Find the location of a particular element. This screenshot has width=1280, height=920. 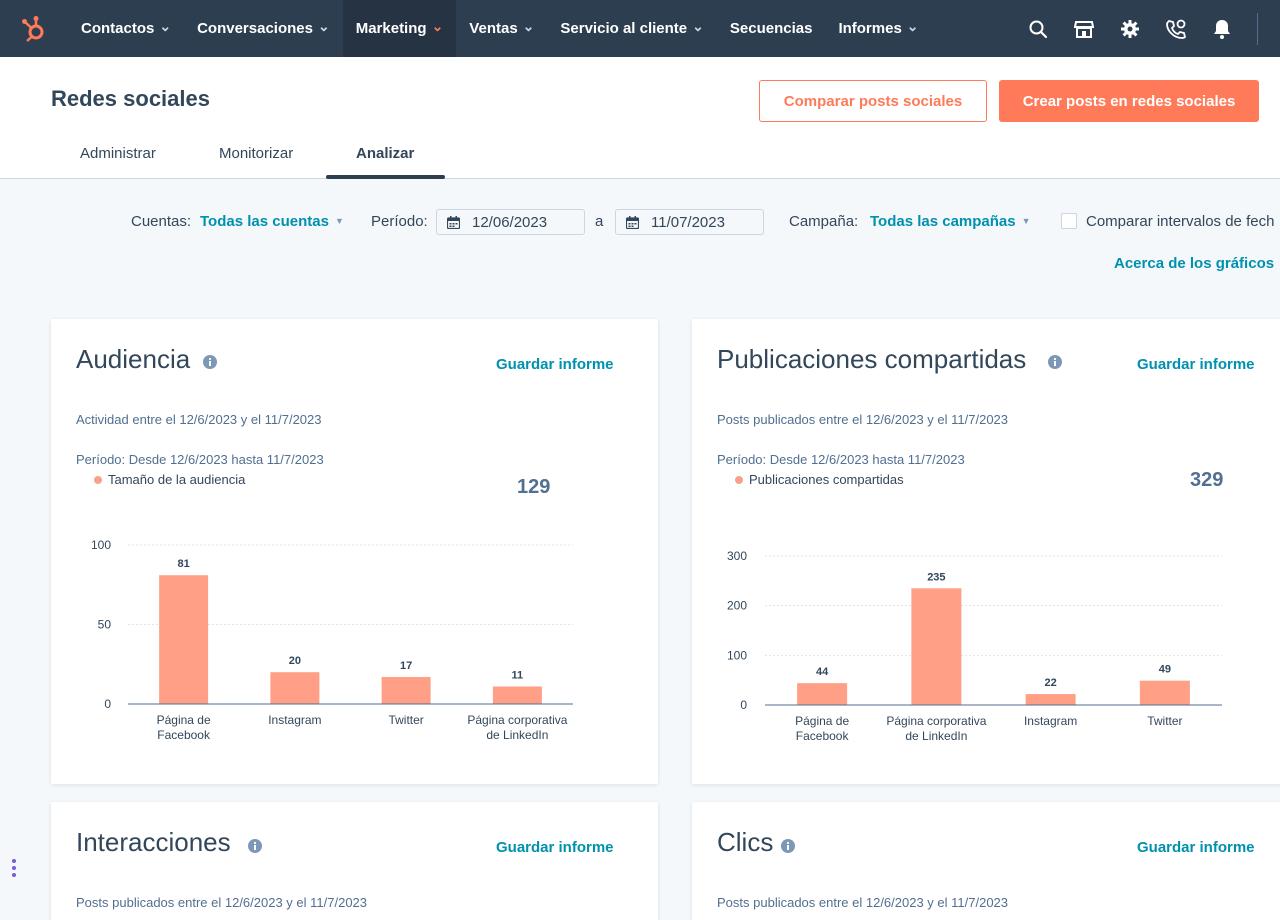

data-label: 81 is located at coordinates (184, 564).